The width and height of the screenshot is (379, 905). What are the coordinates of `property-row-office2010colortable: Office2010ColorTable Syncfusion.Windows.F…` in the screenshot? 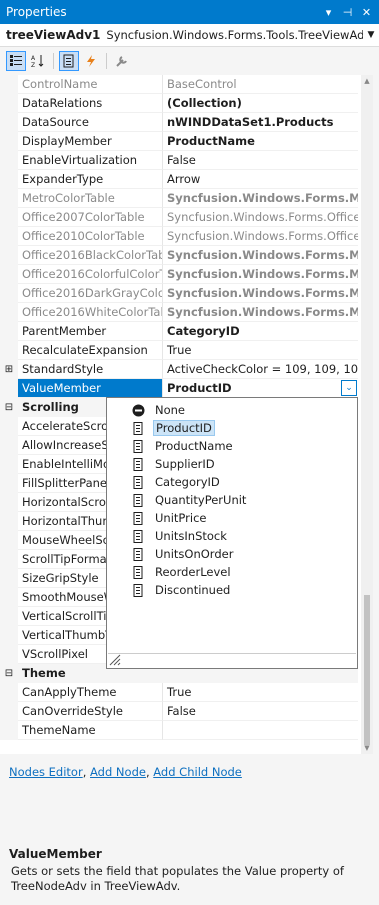 It's located at (179, 236).